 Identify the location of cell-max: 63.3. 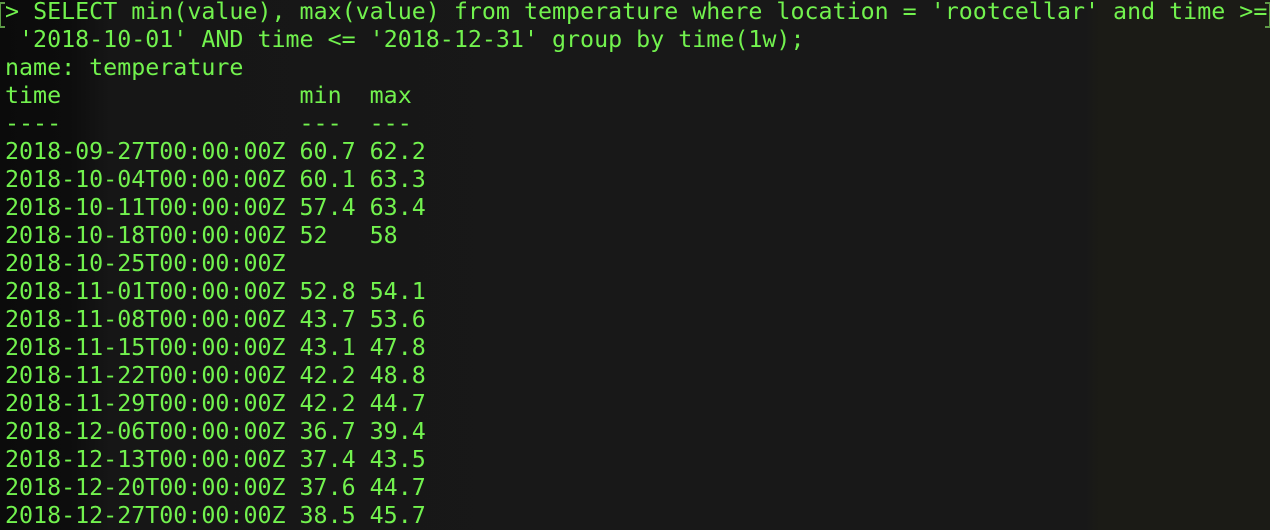
(397, 179).